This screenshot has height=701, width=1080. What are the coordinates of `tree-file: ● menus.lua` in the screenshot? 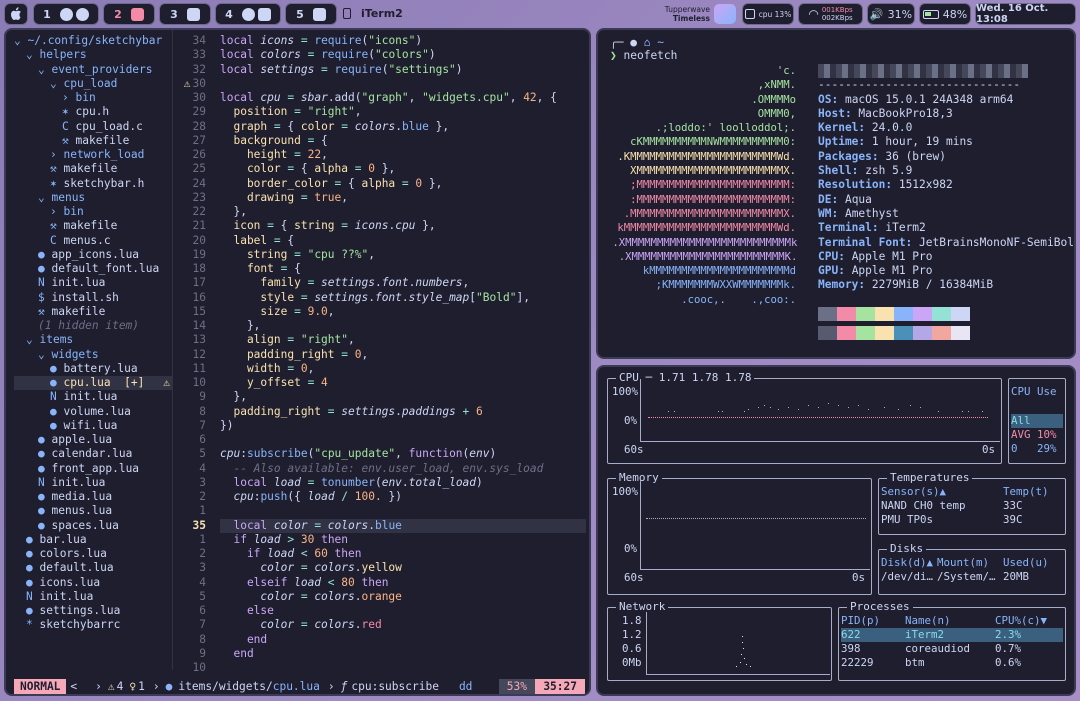 It's located at (93, 511).